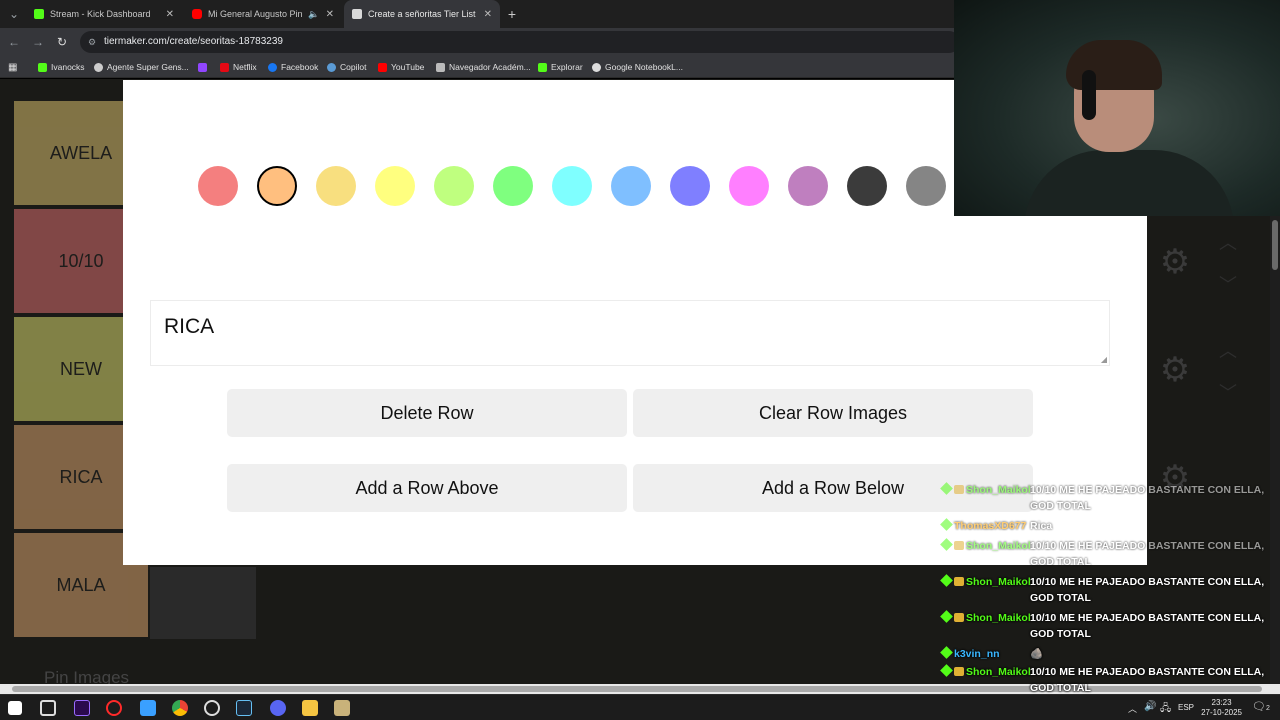 The width and height of the screenshot is (1280, 720). What do you see at coordinates (14, 14) in the screenshot?
I see `tab-search-icon: ⌄` at bounding box center [14, 14].